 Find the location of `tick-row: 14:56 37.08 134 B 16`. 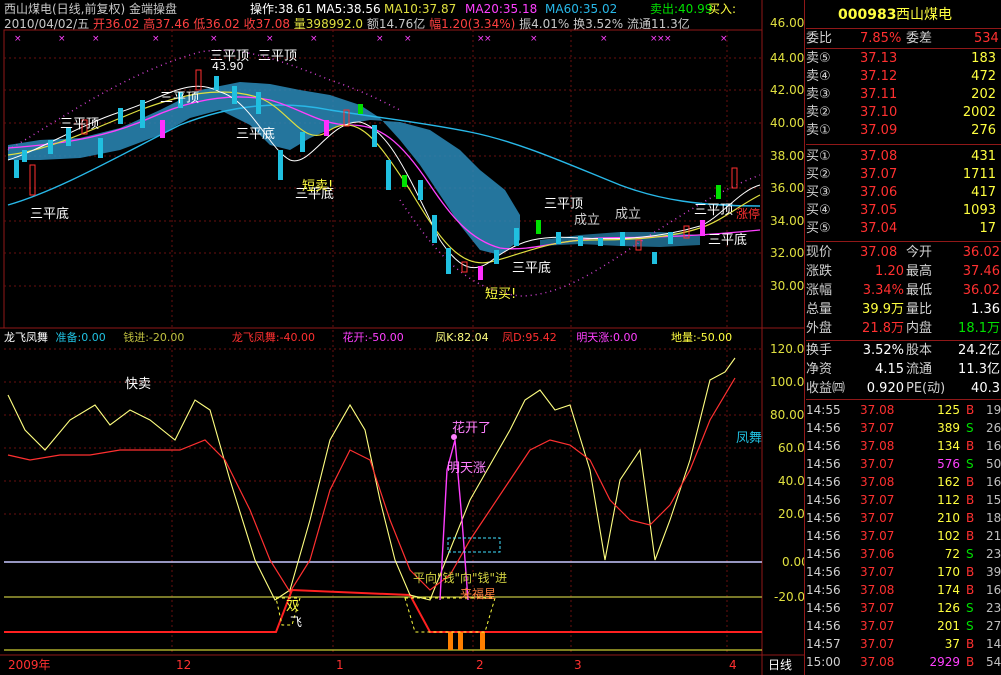

tick-row: 14:56 37.08 134 B 16 is located at coordinates (903, 446).